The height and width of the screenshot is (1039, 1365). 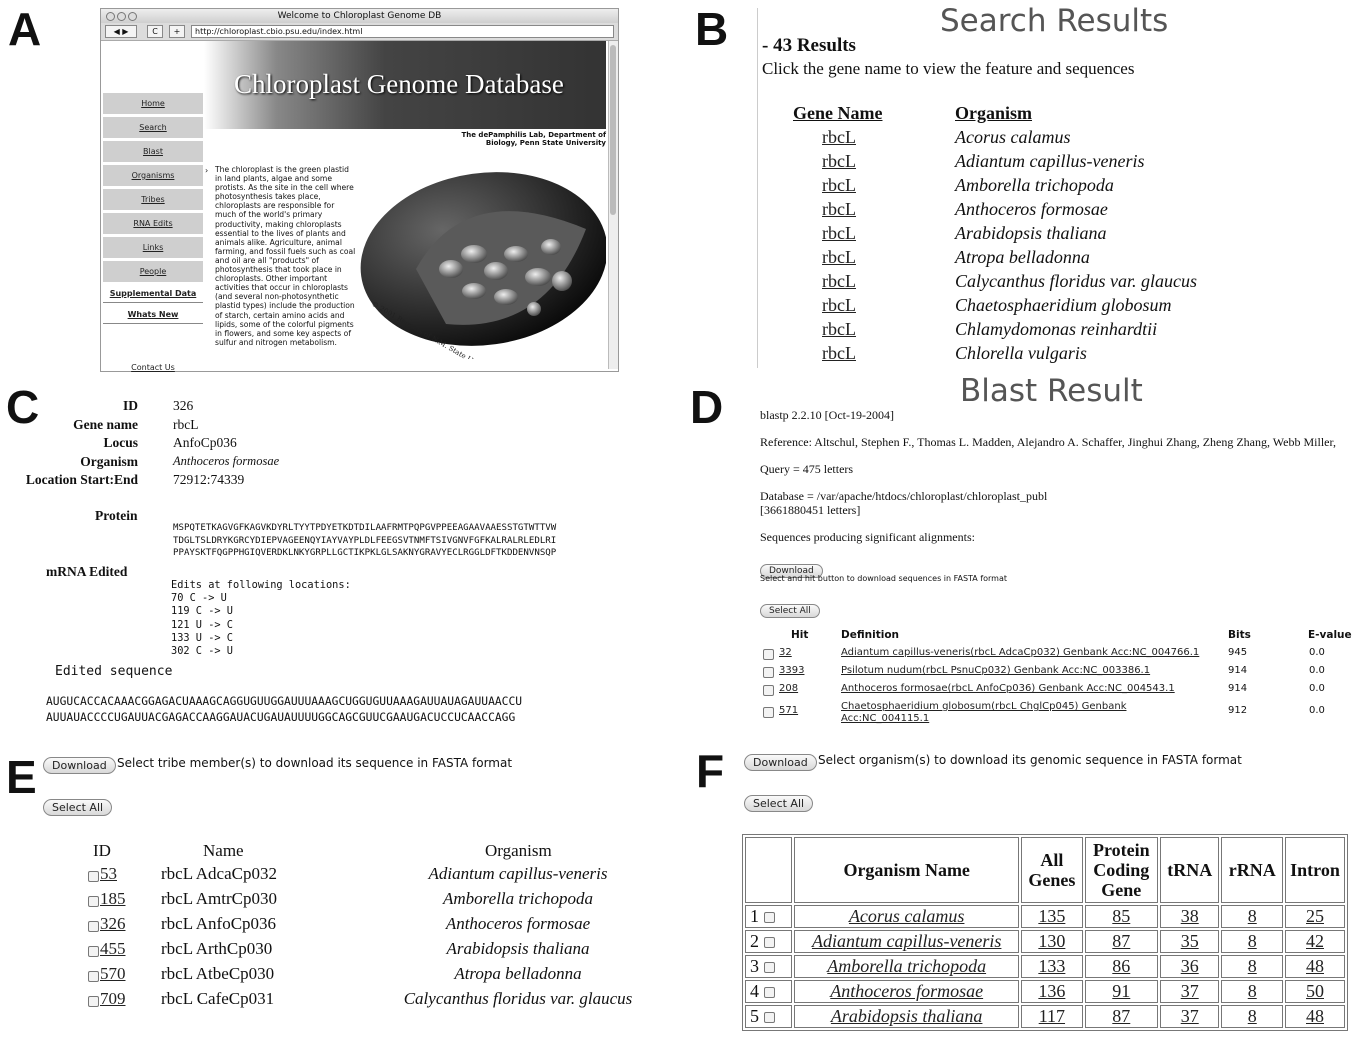 I want to click on nav-whats-new: Whats New, so click(x=153, y=314).